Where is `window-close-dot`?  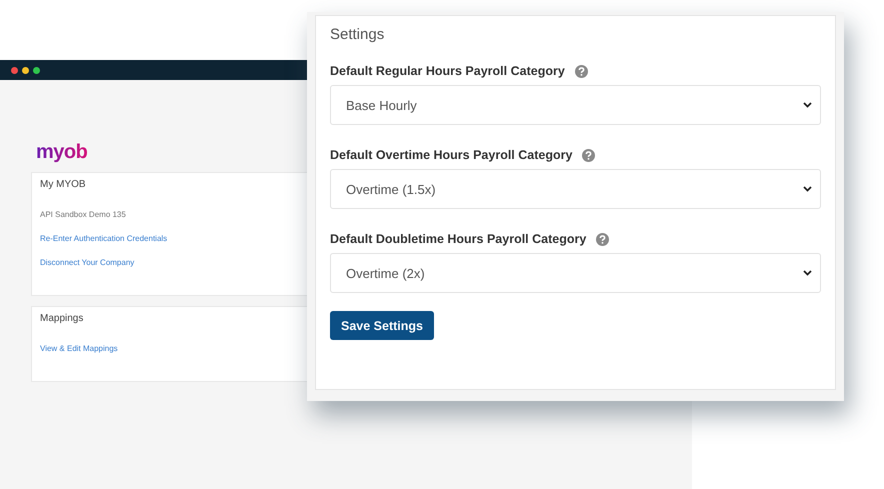 window-close-dot is located at coordinates (14, 70).